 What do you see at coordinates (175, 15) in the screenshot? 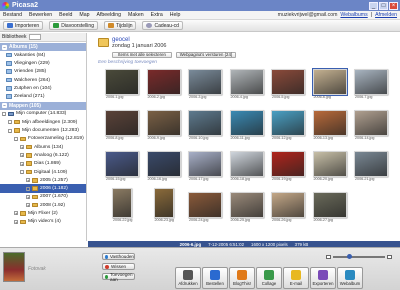
I see `menu-help: Help` at bounding box center [175, 15].